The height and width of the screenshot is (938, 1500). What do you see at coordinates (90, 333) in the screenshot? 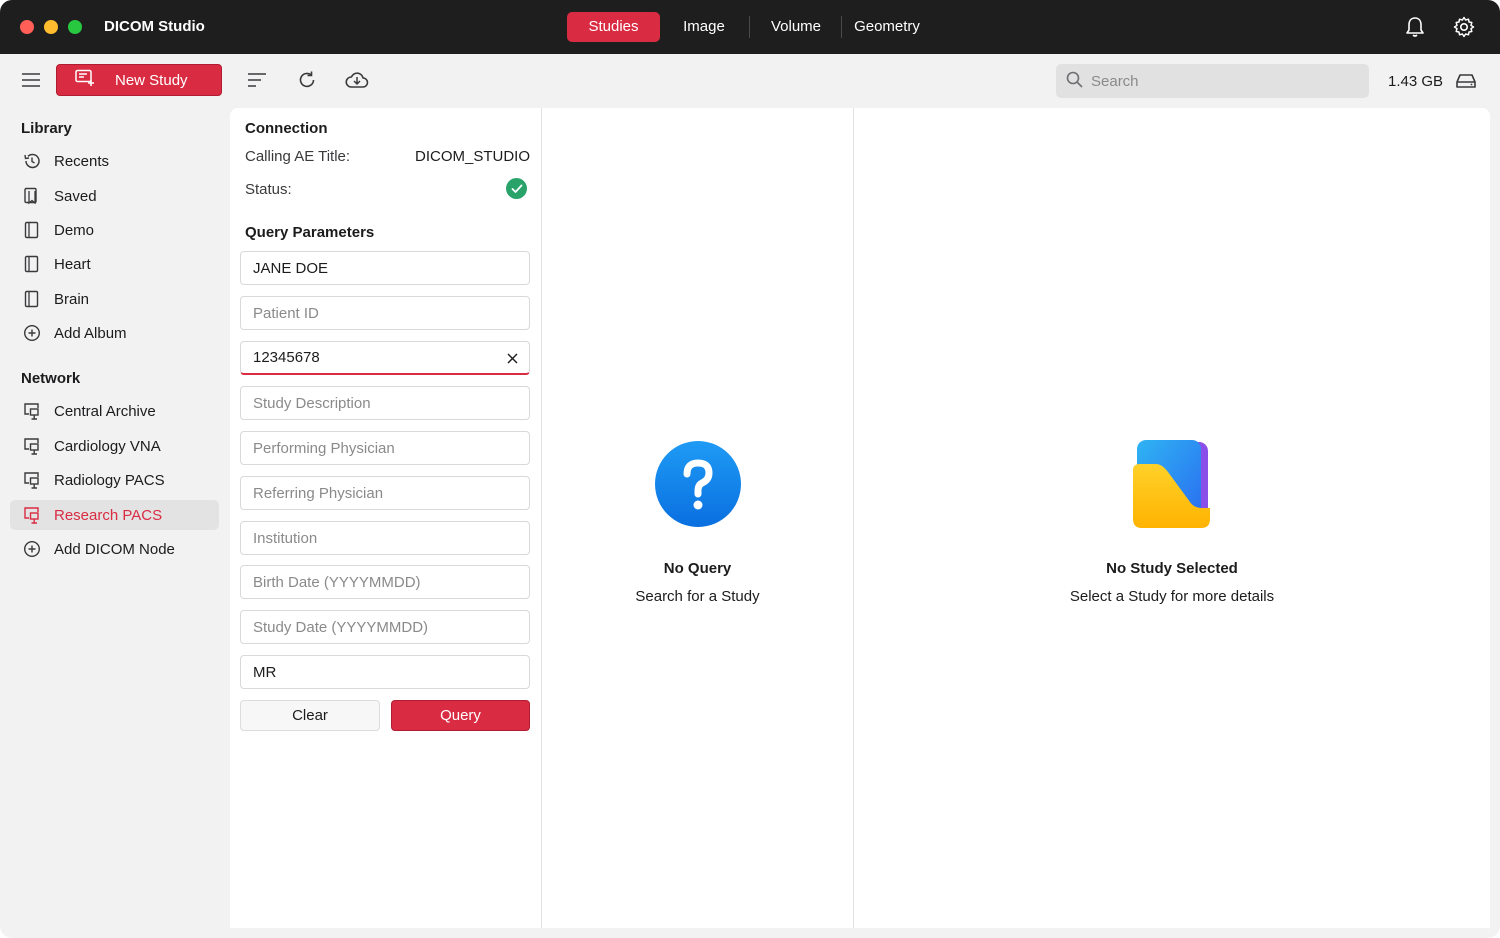
I see `sidebar-item-label: Add Album` at bounding box center [90, 333].